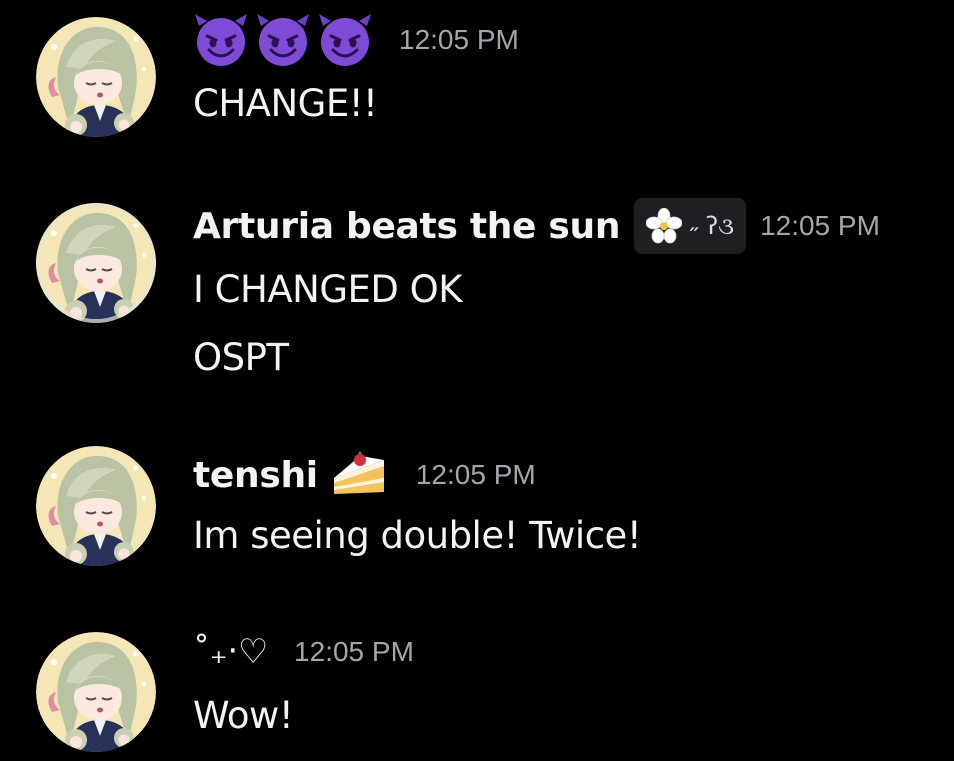 The image size is (954, 761). I want to click on message-header: ˚₊‧♡ 12:05 PM, so click(303, 652).